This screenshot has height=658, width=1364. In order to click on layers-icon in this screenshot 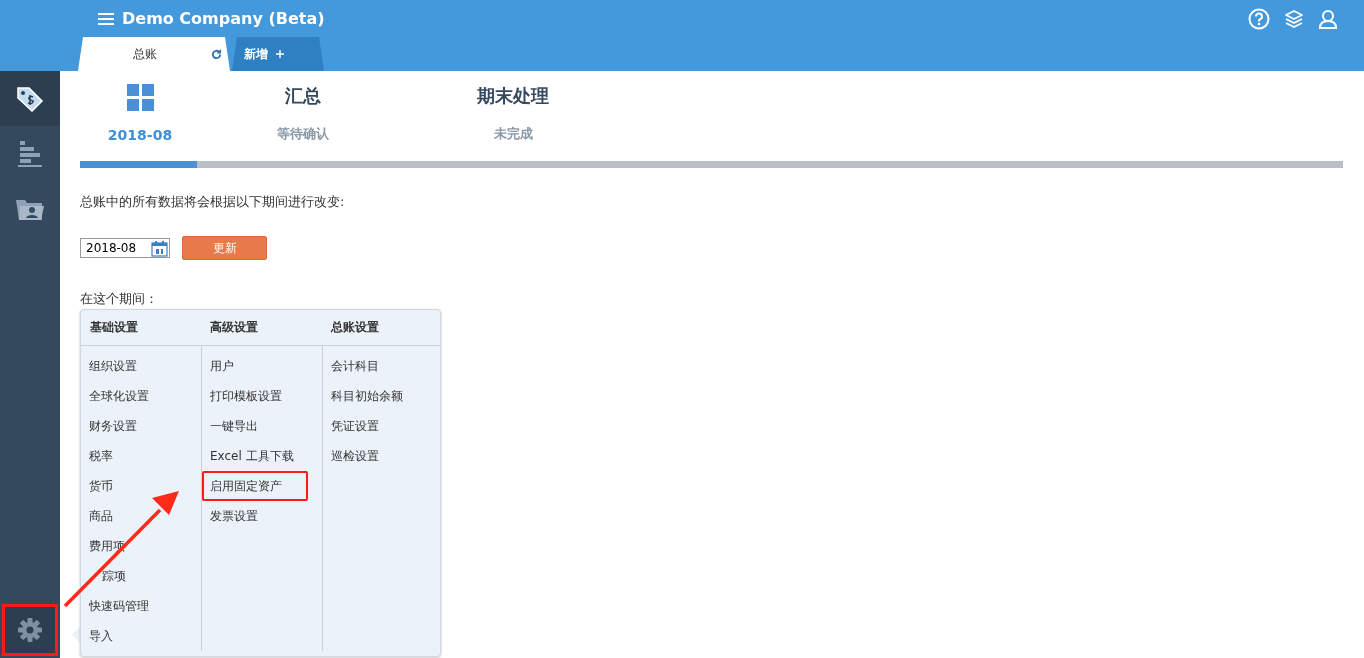, I will do `click(1294, 18)`.